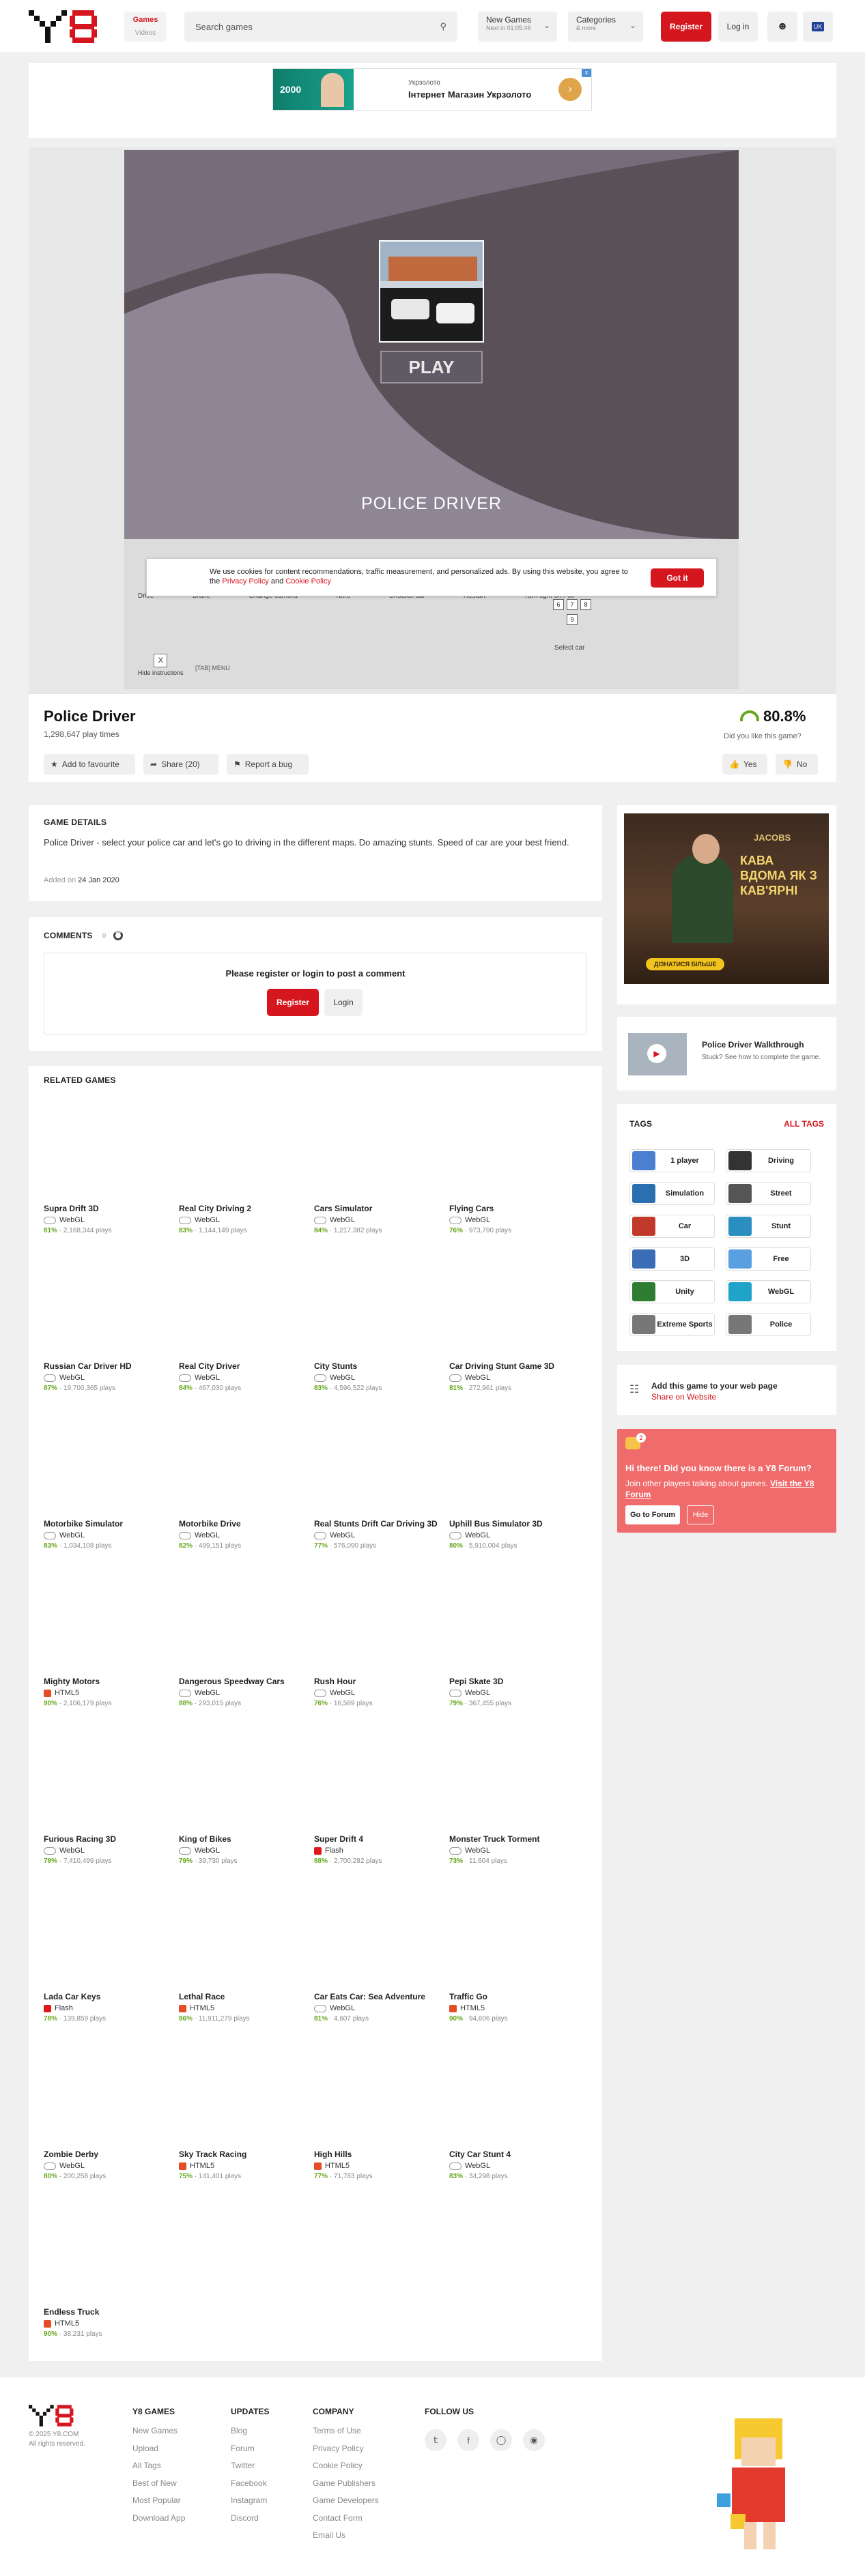  What do you see at coordinates (672, 1226) in the screenshot?
I see `tag-chip: Car` at bounding box center [672, 1226].